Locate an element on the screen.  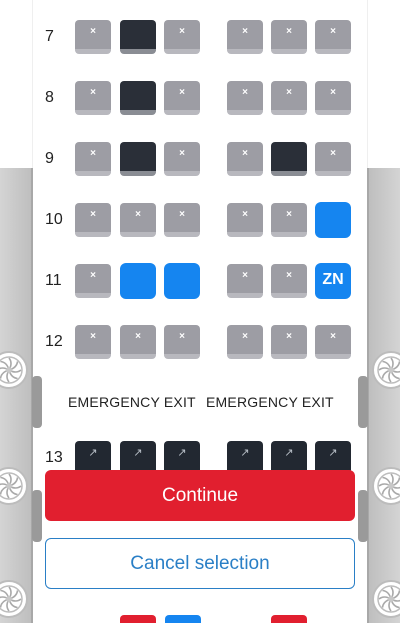
row-number: 13 is located at coordinates (54, 457).